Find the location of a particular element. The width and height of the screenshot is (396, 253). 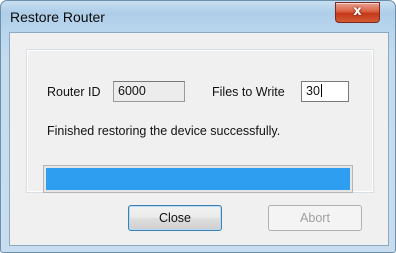

progress-fill is located at coordinates (198, 179).